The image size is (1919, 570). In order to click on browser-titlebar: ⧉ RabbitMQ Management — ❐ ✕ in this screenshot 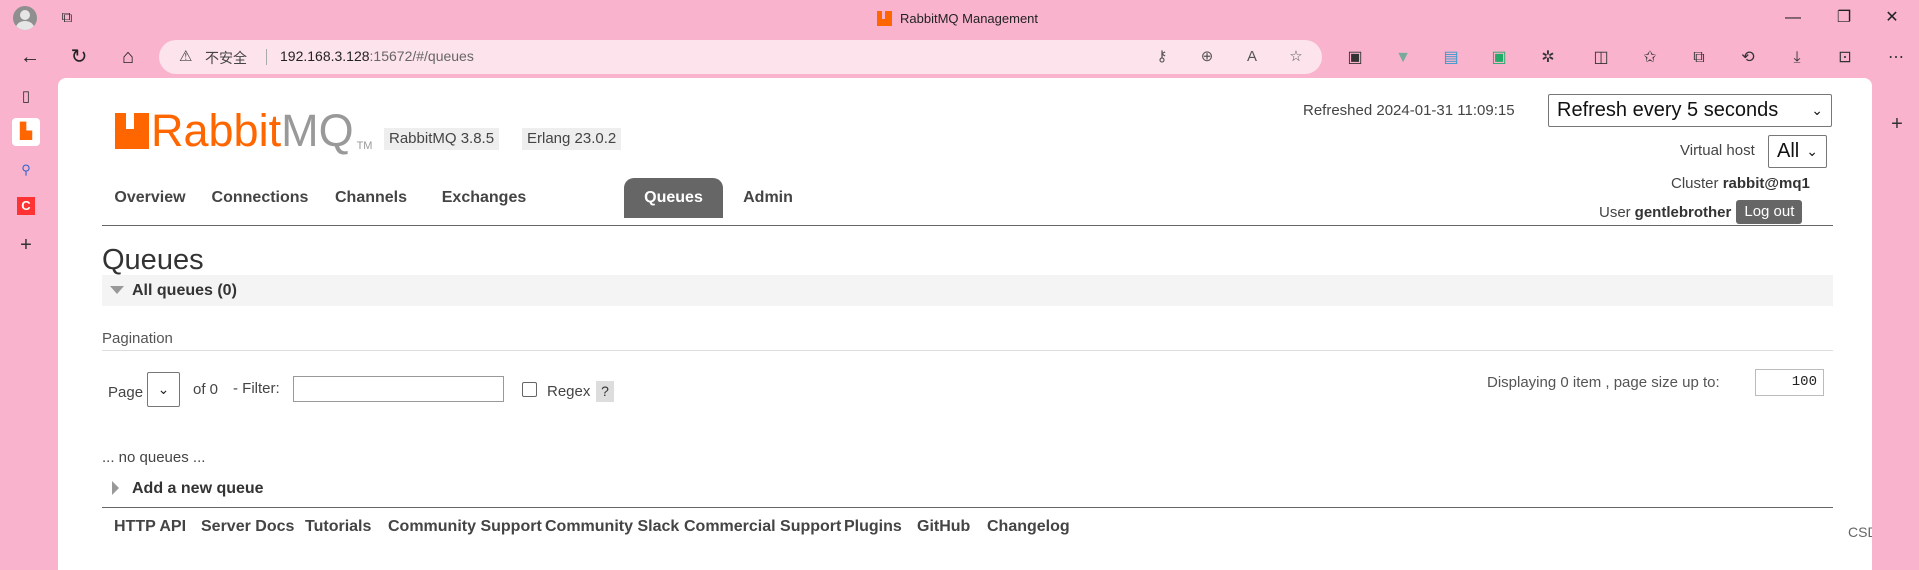, I will do `click(959, 18)`.